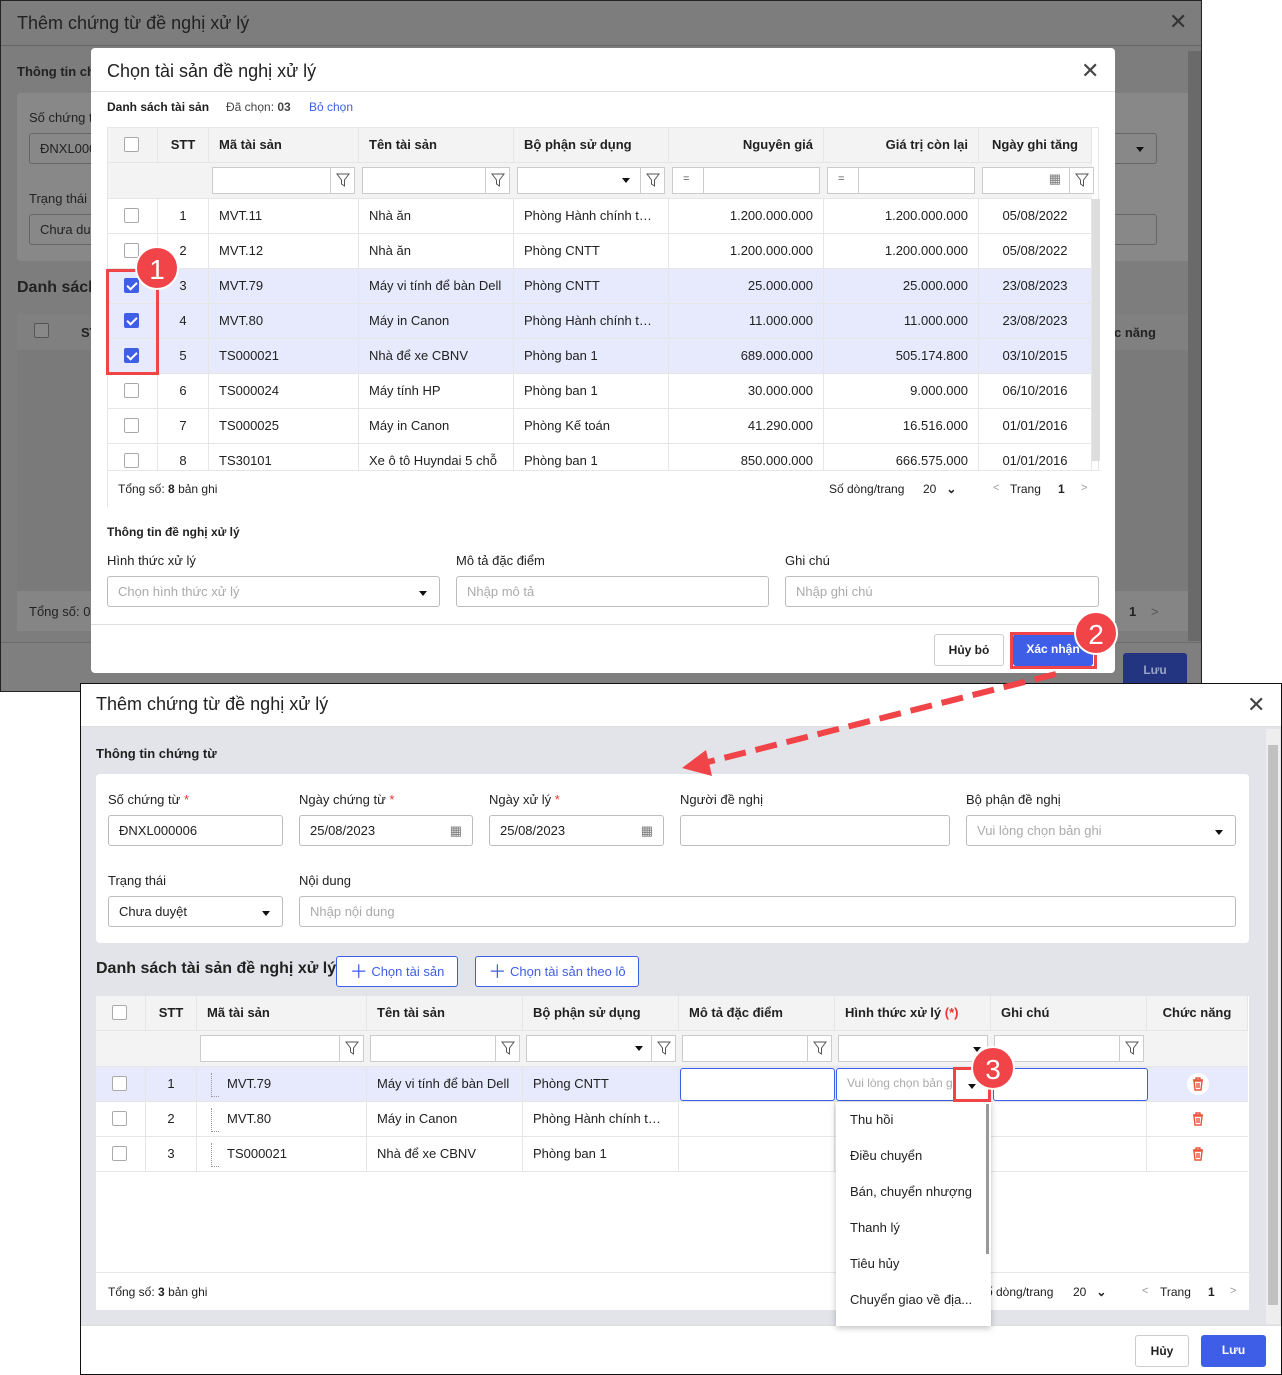 The width and height of the screenshot is (1282, 1375). I want to click on page-label: Trang, so click(1025, 489).